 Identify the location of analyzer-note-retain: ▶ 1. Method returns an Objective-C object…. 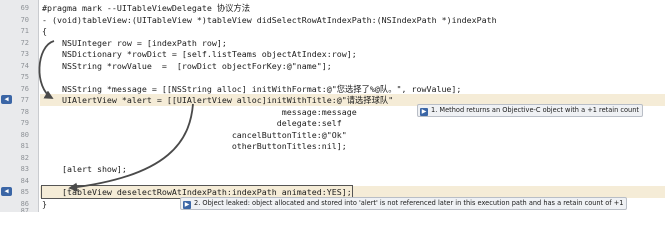
(530, 110).